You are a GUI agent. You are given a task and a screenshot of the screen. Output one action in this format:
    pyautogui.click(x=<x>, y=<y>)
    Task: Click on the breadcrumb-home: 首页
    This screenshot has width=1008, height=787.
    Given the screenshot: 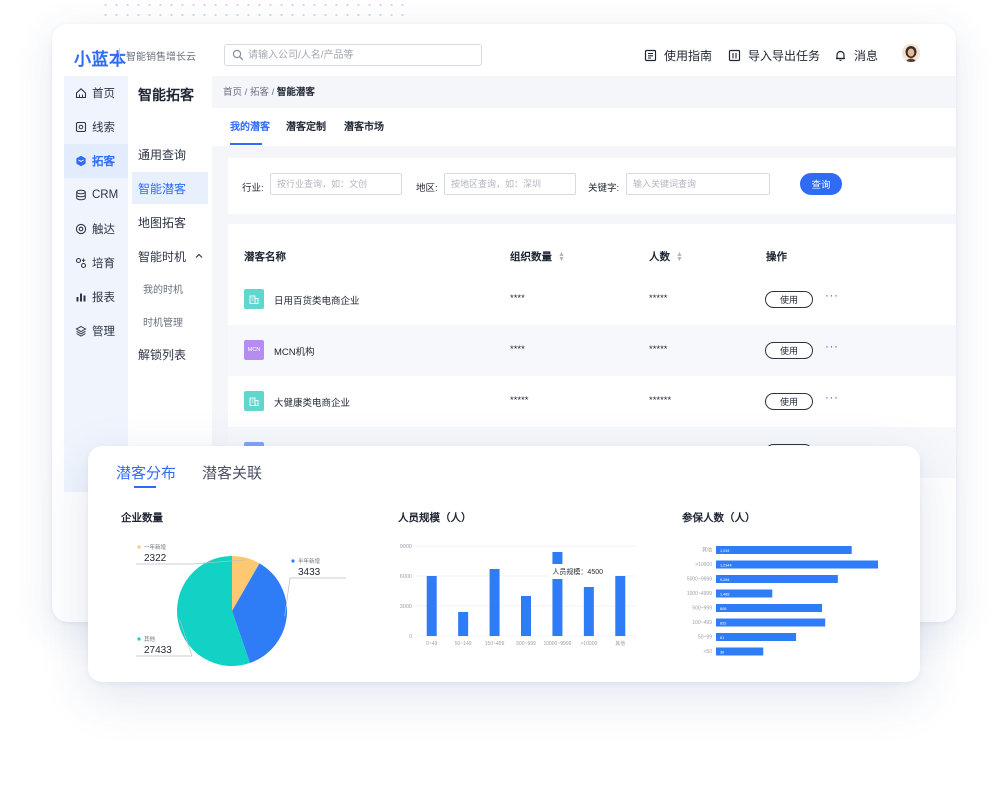 What is the action you would take?
    pyautogui.click(x=232, y=92)
    